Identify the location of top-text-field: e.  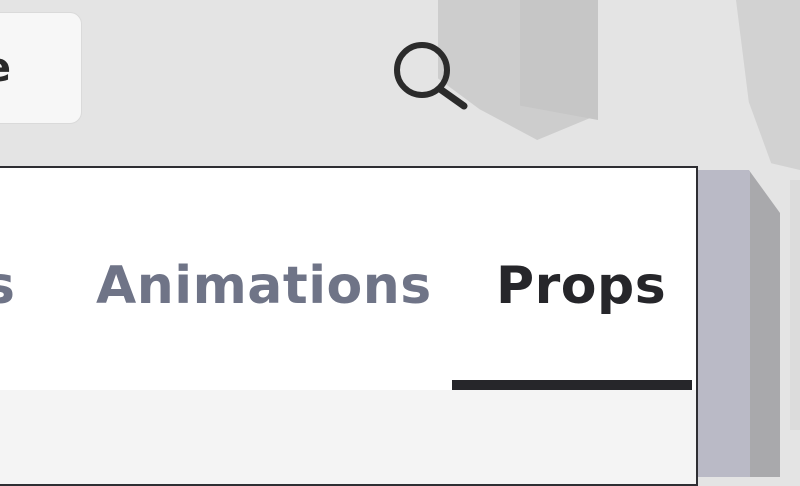
(41, 68).